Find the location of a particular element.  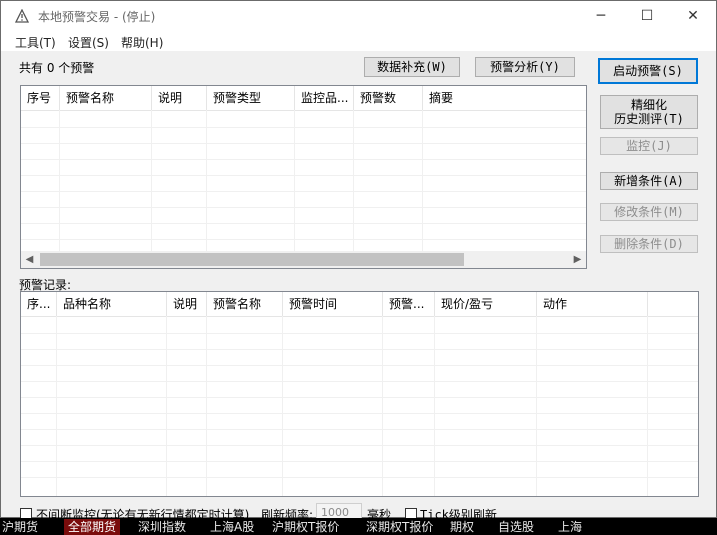

history-evaluation-button: 精细化 历史测评(T) is located at coordinates (649, 112).